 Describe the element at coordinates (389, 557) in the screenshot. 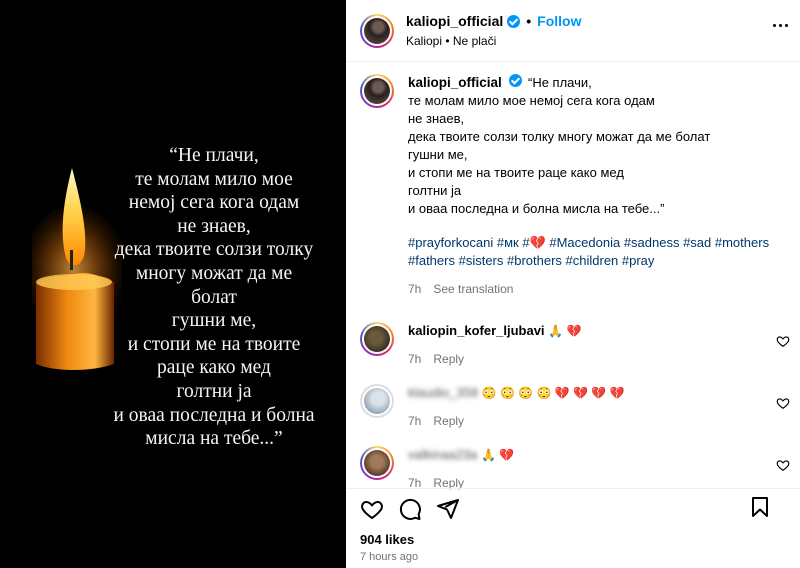

I see `post-timestamp: 7 hours ago` at that location.